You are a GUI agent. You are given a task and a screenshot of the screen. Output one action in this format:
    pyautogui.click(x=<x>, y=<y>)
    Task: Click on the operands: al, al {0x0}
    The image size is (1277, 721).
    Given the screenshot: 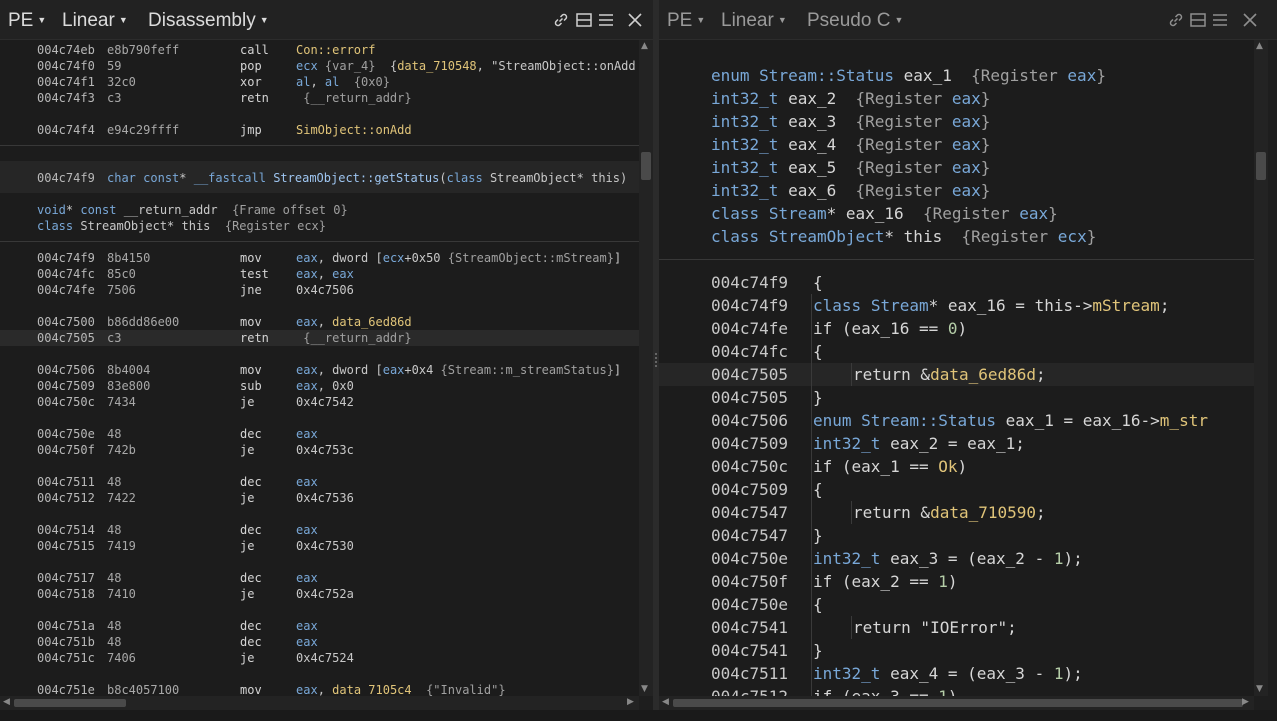 What is the action you would take?
    pyautogui.click(x=343, y=82)
    